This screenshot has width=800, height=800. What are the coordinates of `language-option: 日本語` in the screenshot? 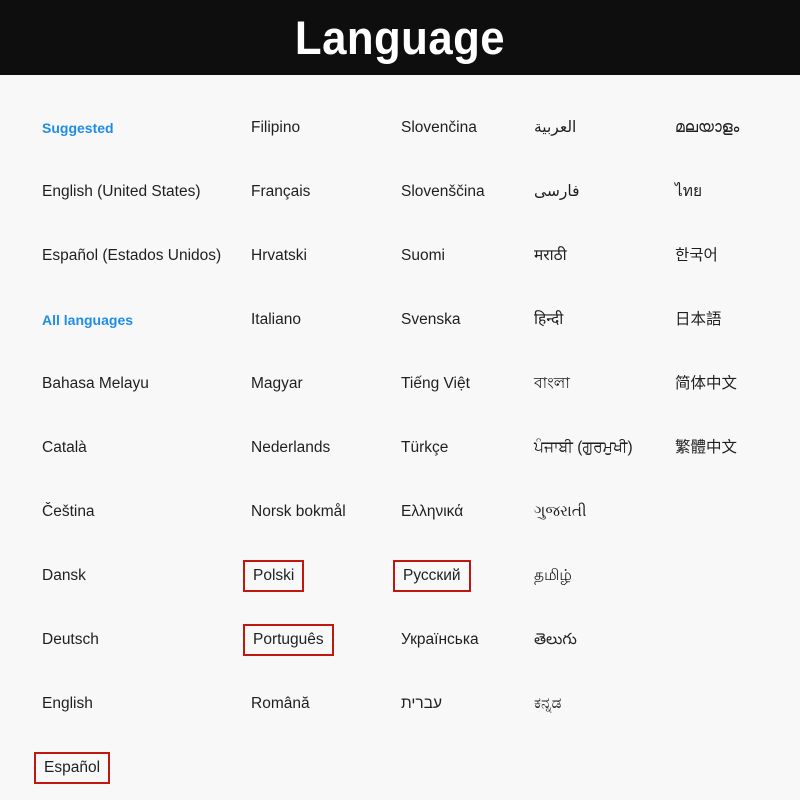 It's located at (698, 320).